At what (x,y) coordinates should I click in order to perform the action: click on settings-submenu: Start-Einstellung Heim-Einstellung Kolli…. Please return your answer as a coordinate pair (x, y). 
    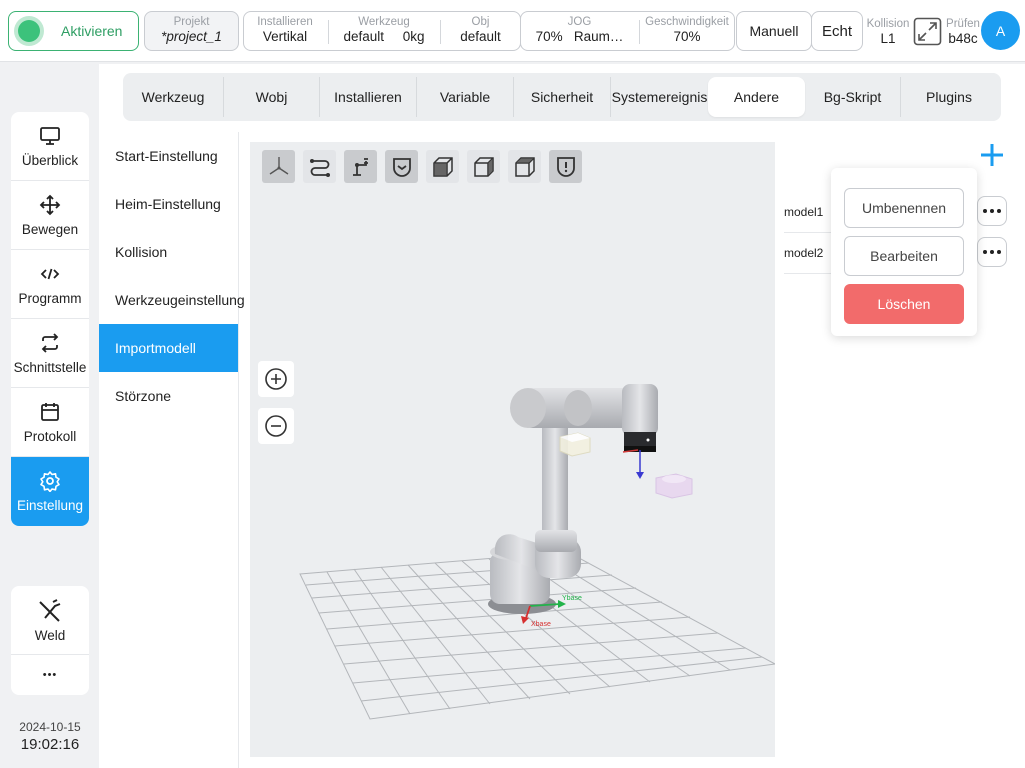
    Looking at the image, I should click on (172, 450).